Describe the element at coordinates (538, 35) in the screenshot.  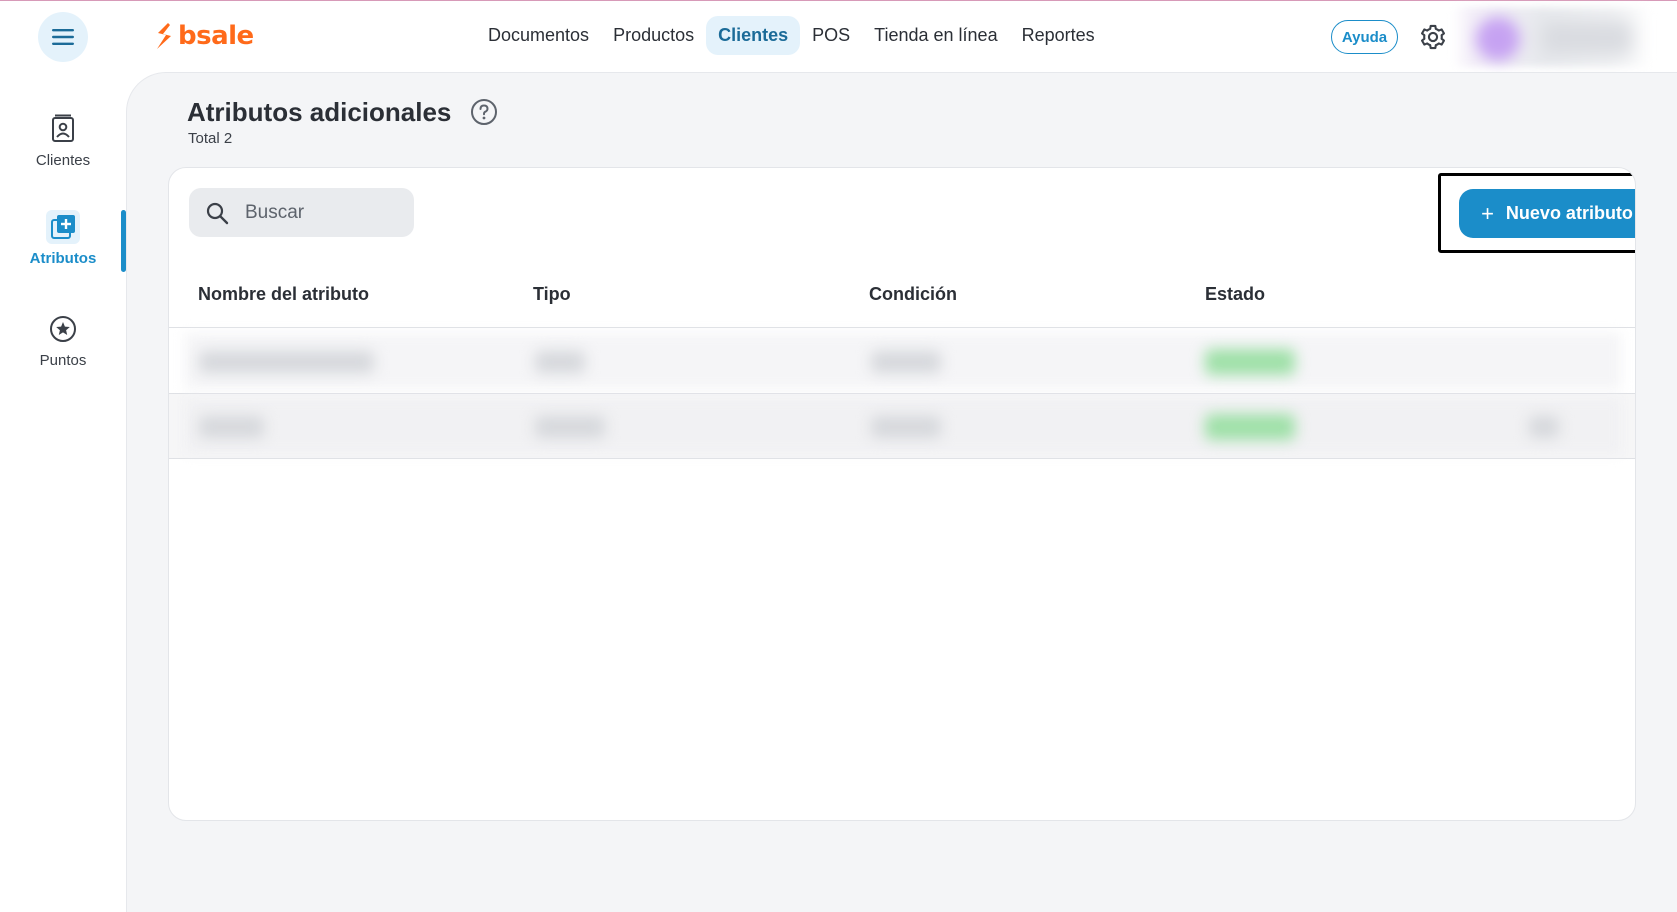
I see `nav-documentos: Documentos` at that location.